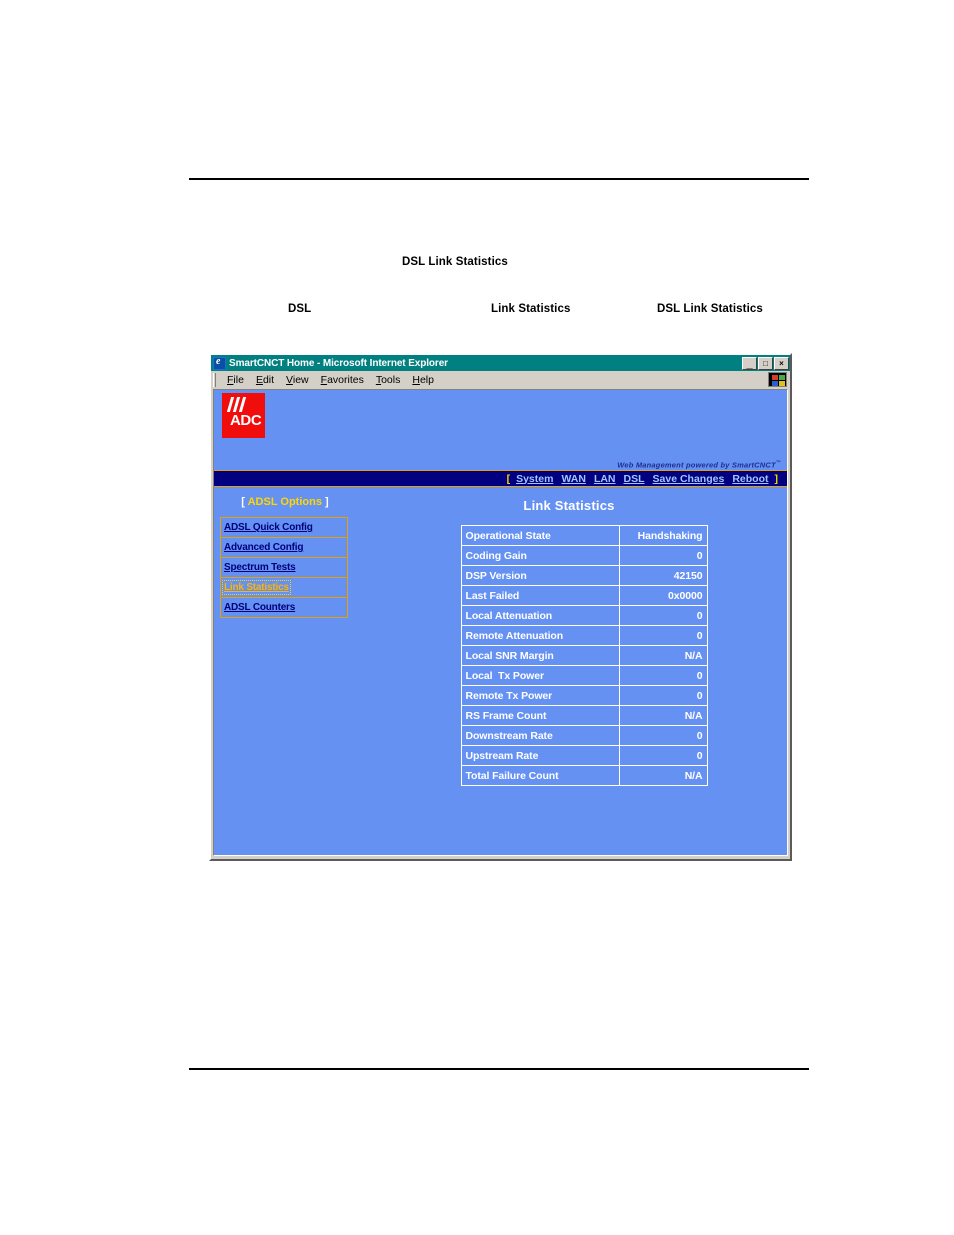  I want to click on stat-label-last-failed: Last Failed, so click(540, 595).